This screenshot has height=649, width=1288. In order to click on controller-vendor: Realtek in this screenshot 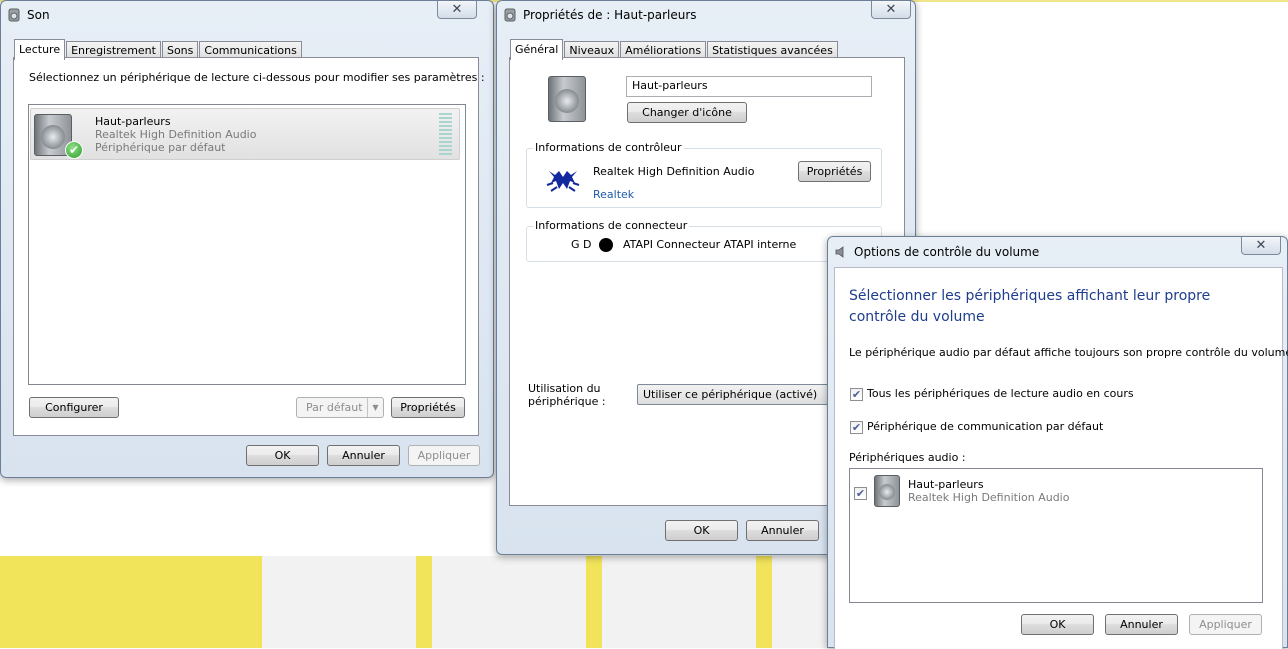, I will do `click(614, 194)`.